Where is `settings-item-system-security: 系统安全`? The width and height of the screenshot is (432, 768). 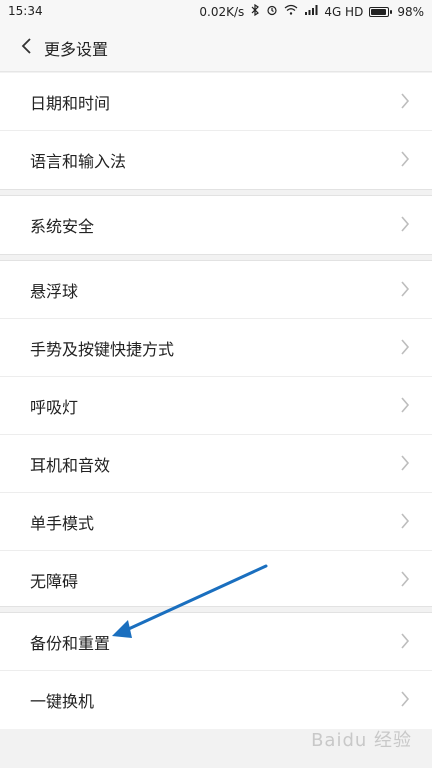
settings-item-system-security: 系统安全 is located at coordinates (216, 225).